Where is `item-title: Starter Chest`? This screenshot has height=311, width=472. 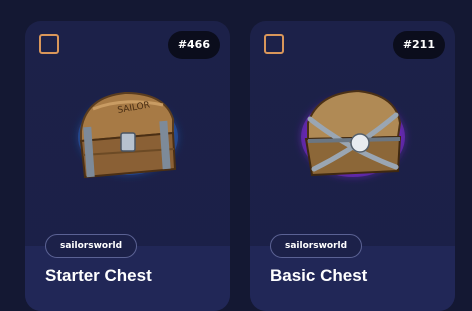 item-title: Starter Chest is located at coordinates (98, 275).